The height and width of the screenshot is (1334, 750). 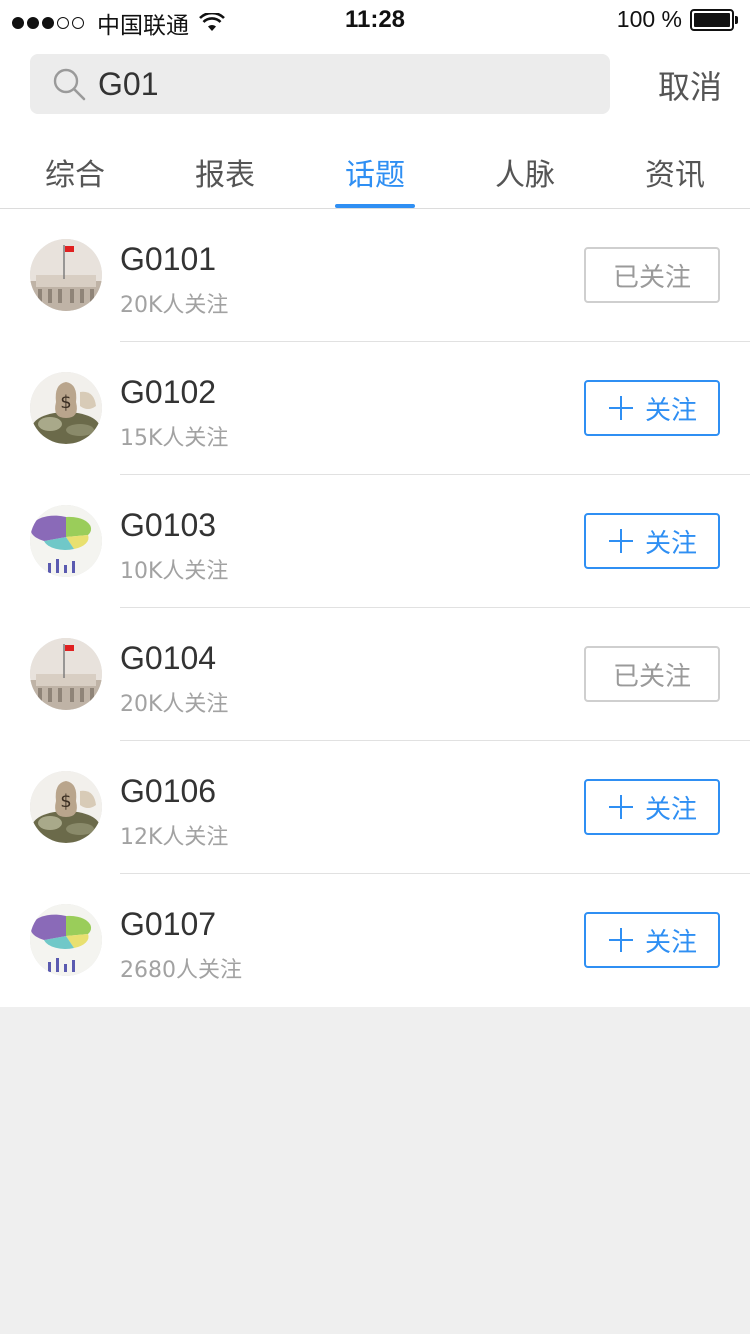 I want to click on tab-contacts: 人脉, so click(x=525, y=169).